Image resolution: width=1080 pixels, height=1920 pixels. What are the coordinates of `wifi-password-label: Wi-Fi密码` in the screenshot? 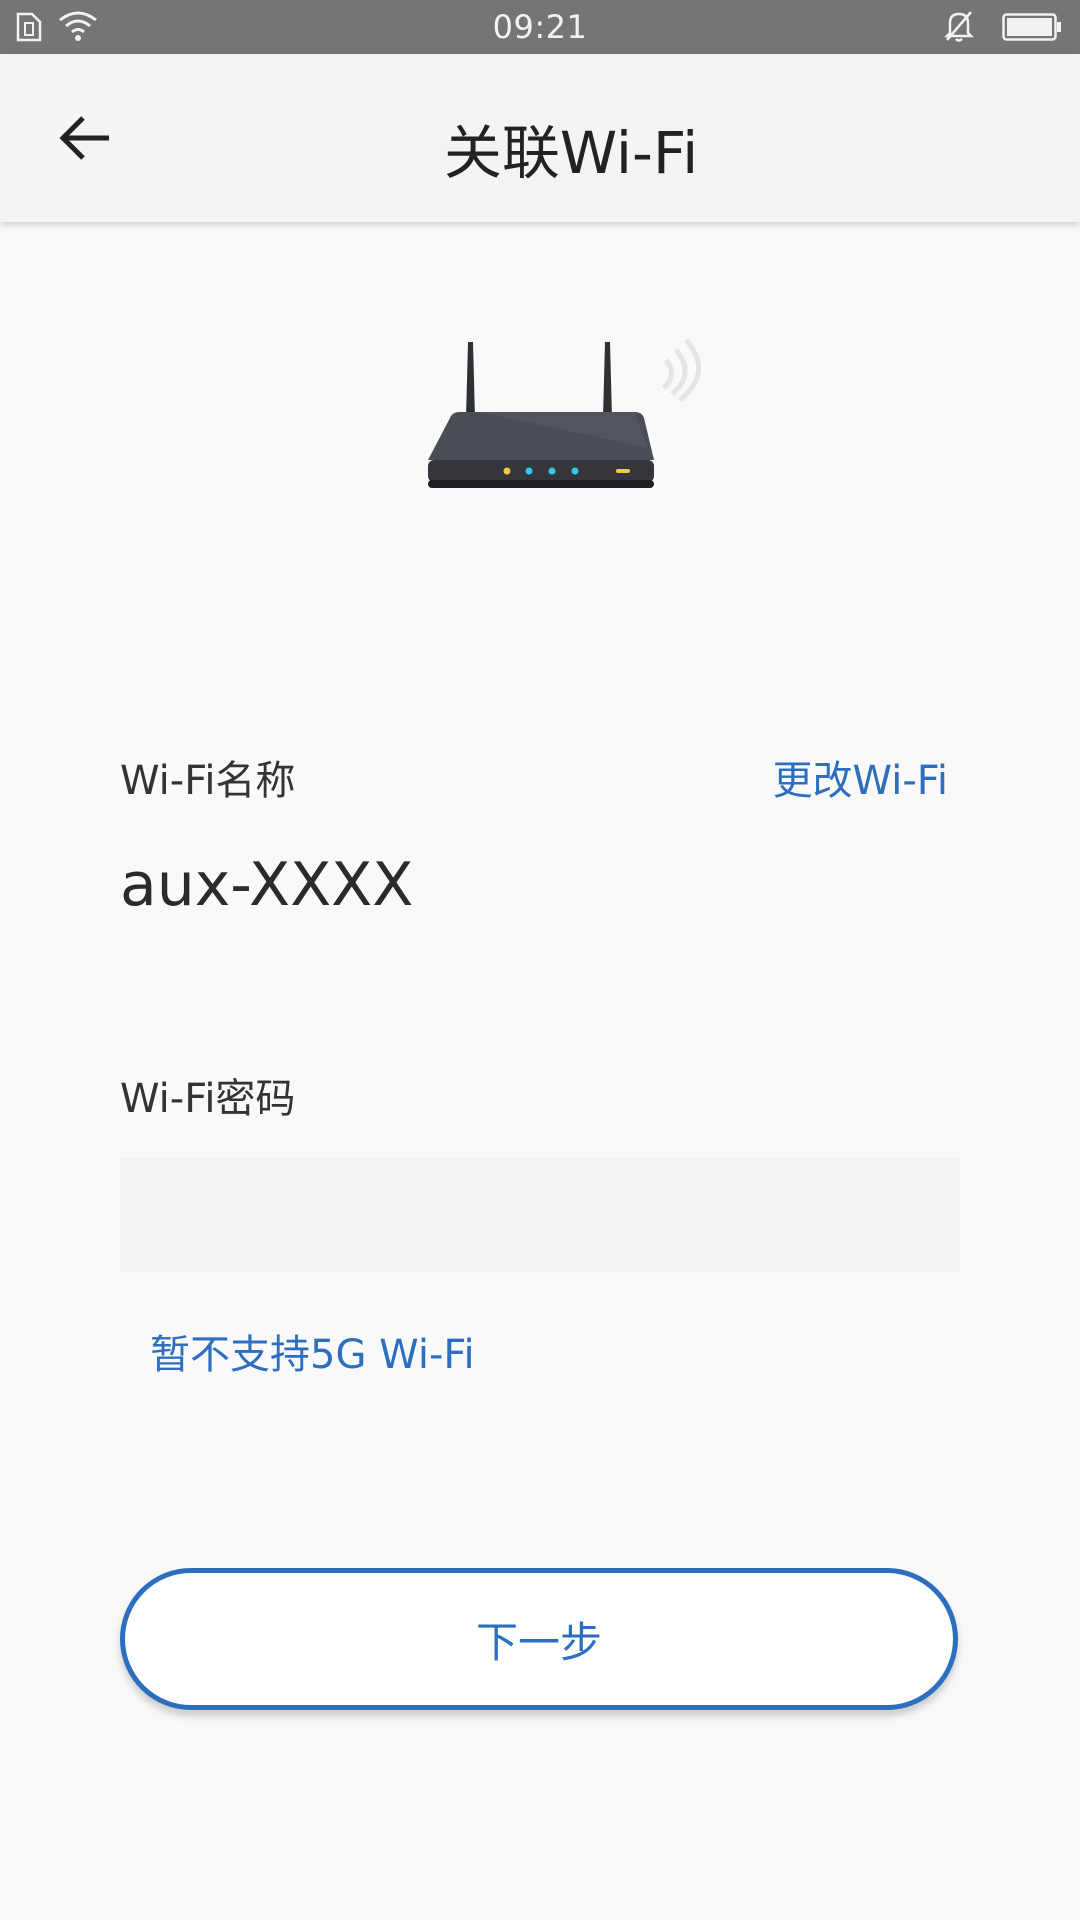 It's located at (208, 1099).